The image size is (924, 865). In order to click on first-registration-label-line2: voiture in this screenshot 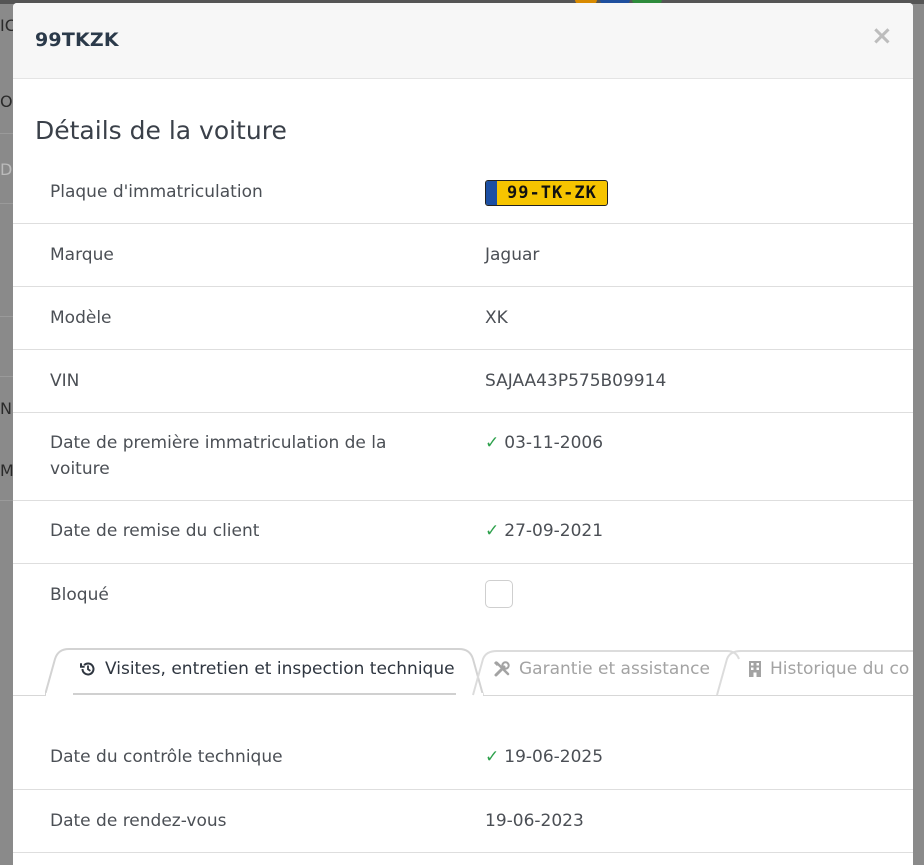, I will do `click(80, 469)`.